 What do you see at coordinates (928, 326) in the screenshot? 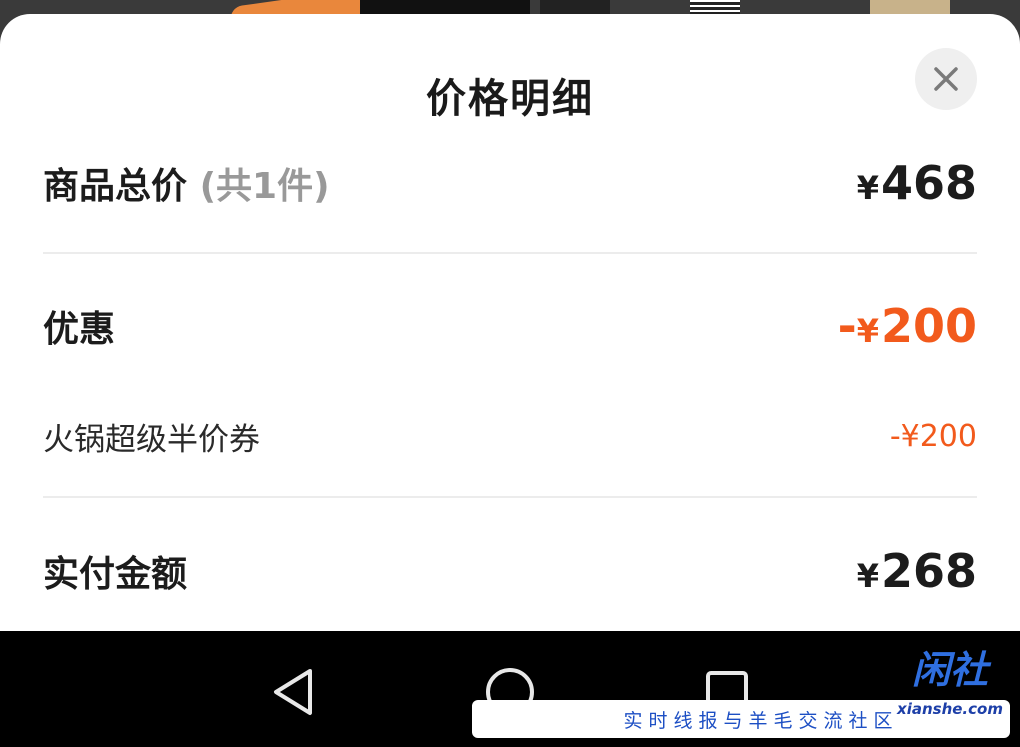
I see `discount-amount: 200` at bounding box center [928, 326].